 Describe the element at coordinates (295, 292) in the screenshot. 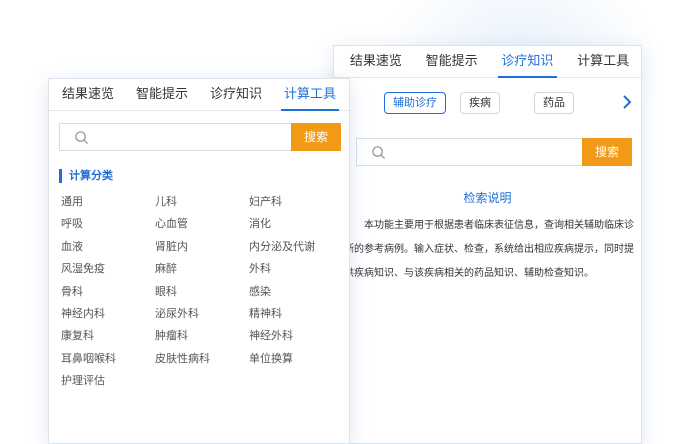

I see `category-item: 感染` at that location.